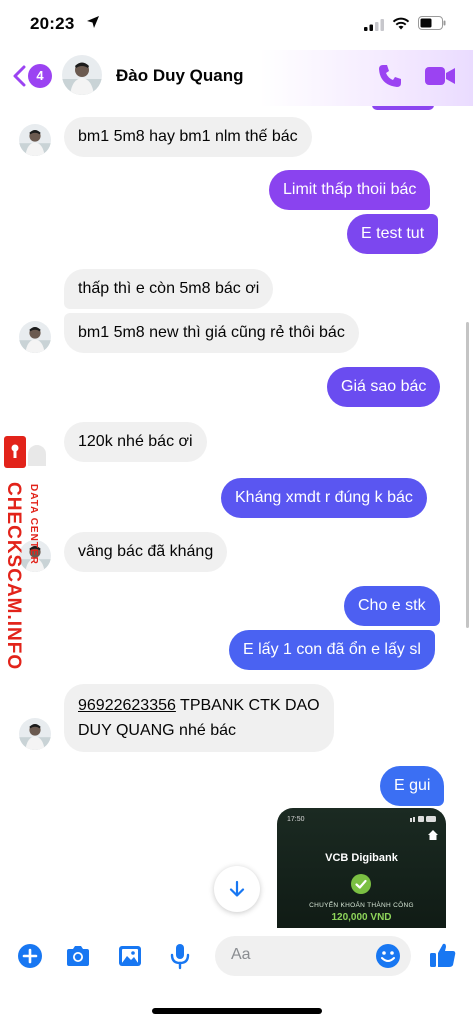 The image size is (473, 1024). I want to click on microphone-icon, so click(180, 956).